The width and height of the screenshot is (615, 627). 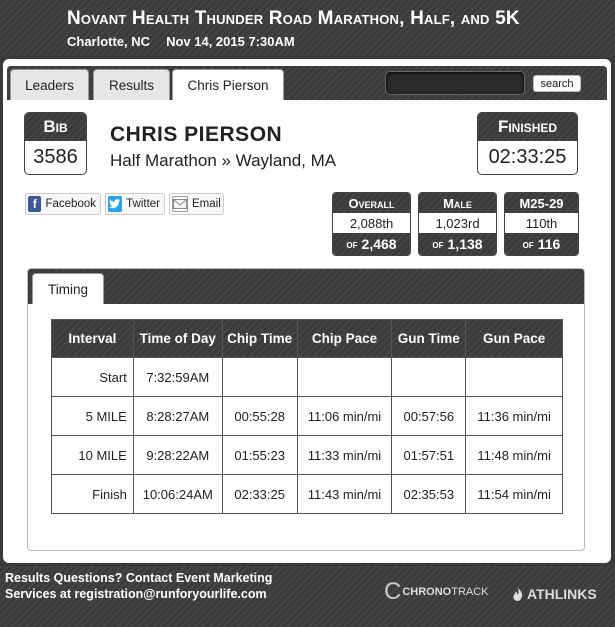 What do you see at coordinates (70, 204) in the screenshot?
I see `facebook-label: Facebook` at bounding box center [70, 204].